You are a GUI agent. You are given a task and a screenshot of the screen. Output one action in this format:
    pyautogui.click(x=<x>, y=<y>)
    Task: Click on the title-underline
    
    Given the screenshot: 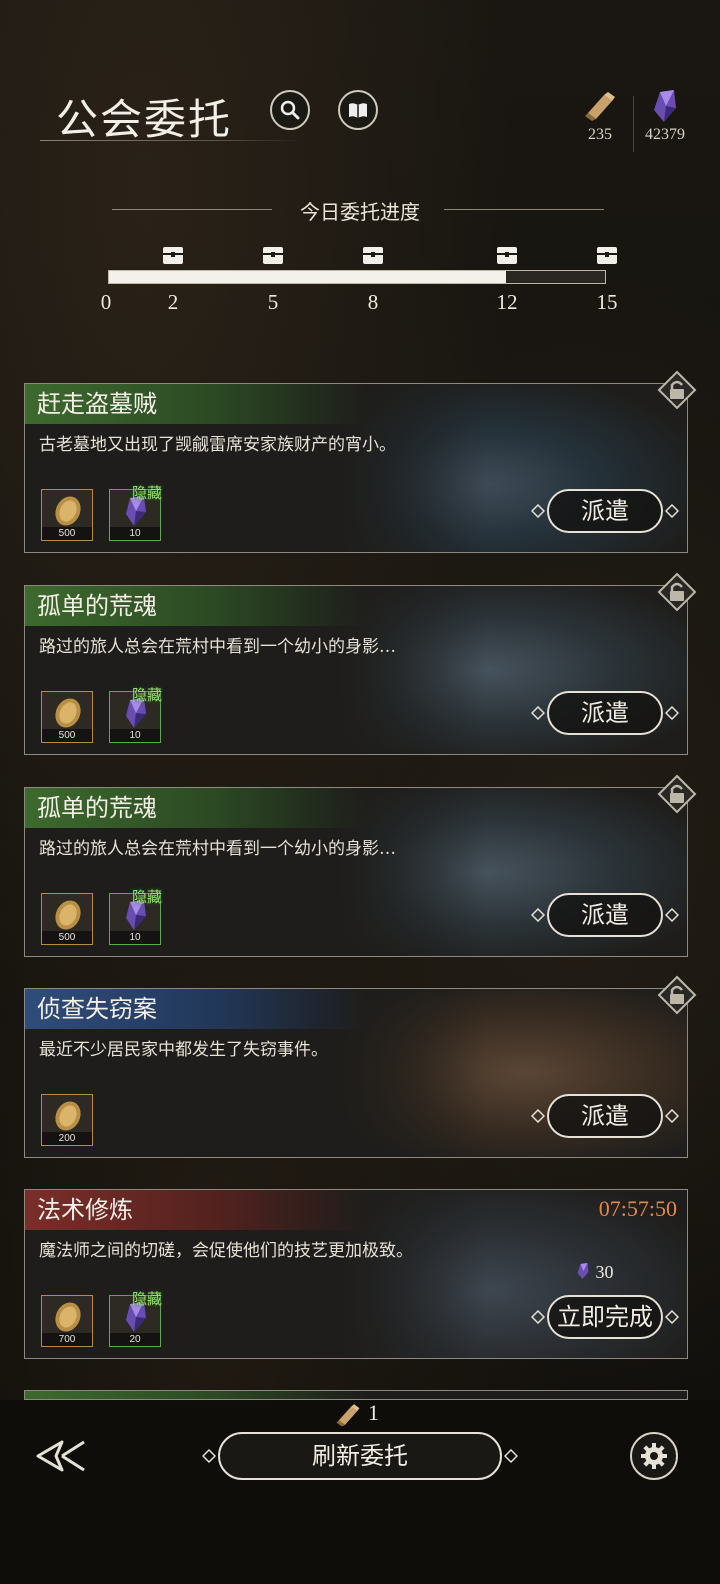 What is the action you would take?
    pyautogui.click(x=170, y=140)
    